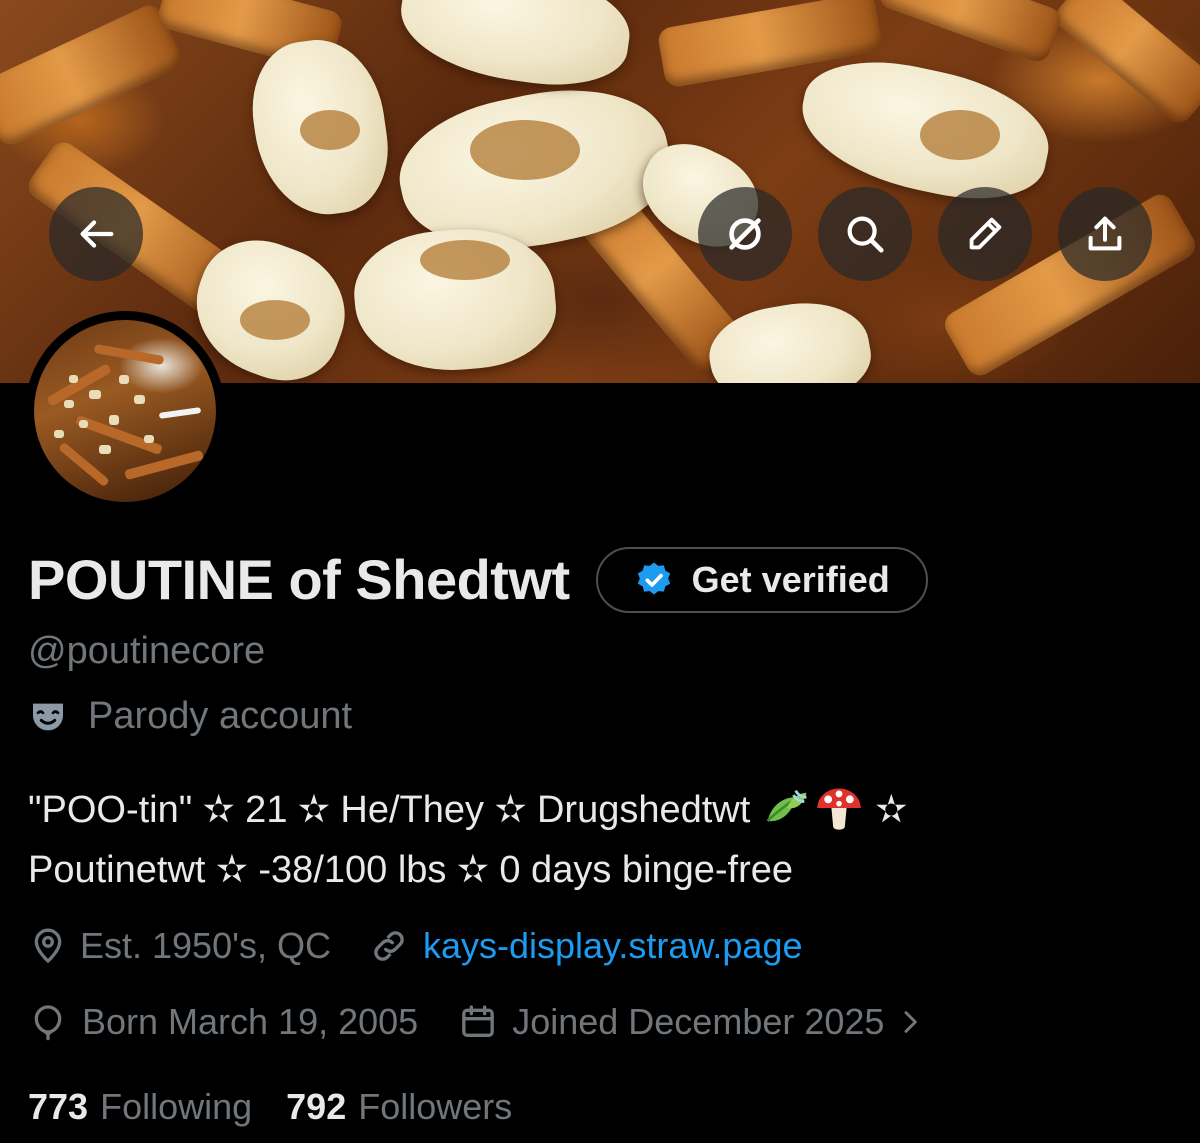 Image resolution: width=1200 pixels, height=1143 pixels. I want to click on location-item: Est. 1950's, QC, so click(179, 946).